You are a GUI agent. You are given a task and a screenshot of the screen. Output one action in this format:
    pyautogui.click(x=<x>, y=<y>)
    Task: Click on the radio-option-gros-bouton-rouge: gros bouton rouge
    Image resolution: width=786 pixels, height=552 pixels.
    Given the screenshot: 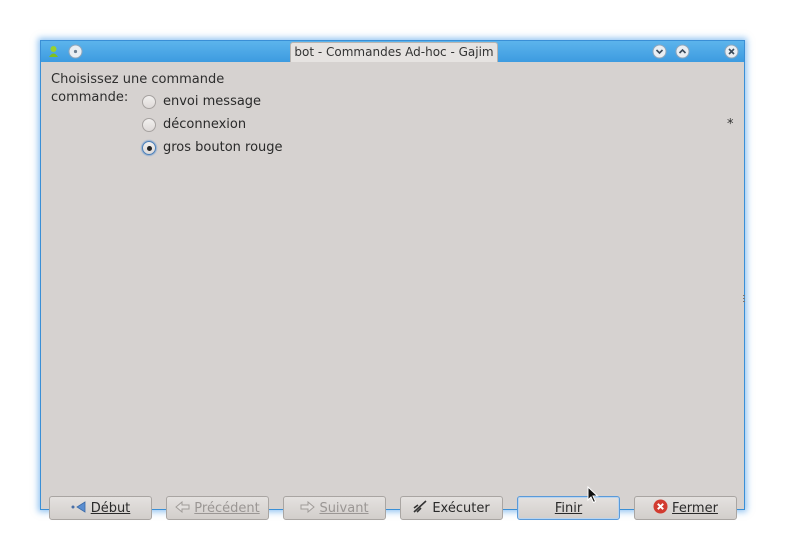 What is the action you would take?
    pyautogui.click(x=242, y=149)
    